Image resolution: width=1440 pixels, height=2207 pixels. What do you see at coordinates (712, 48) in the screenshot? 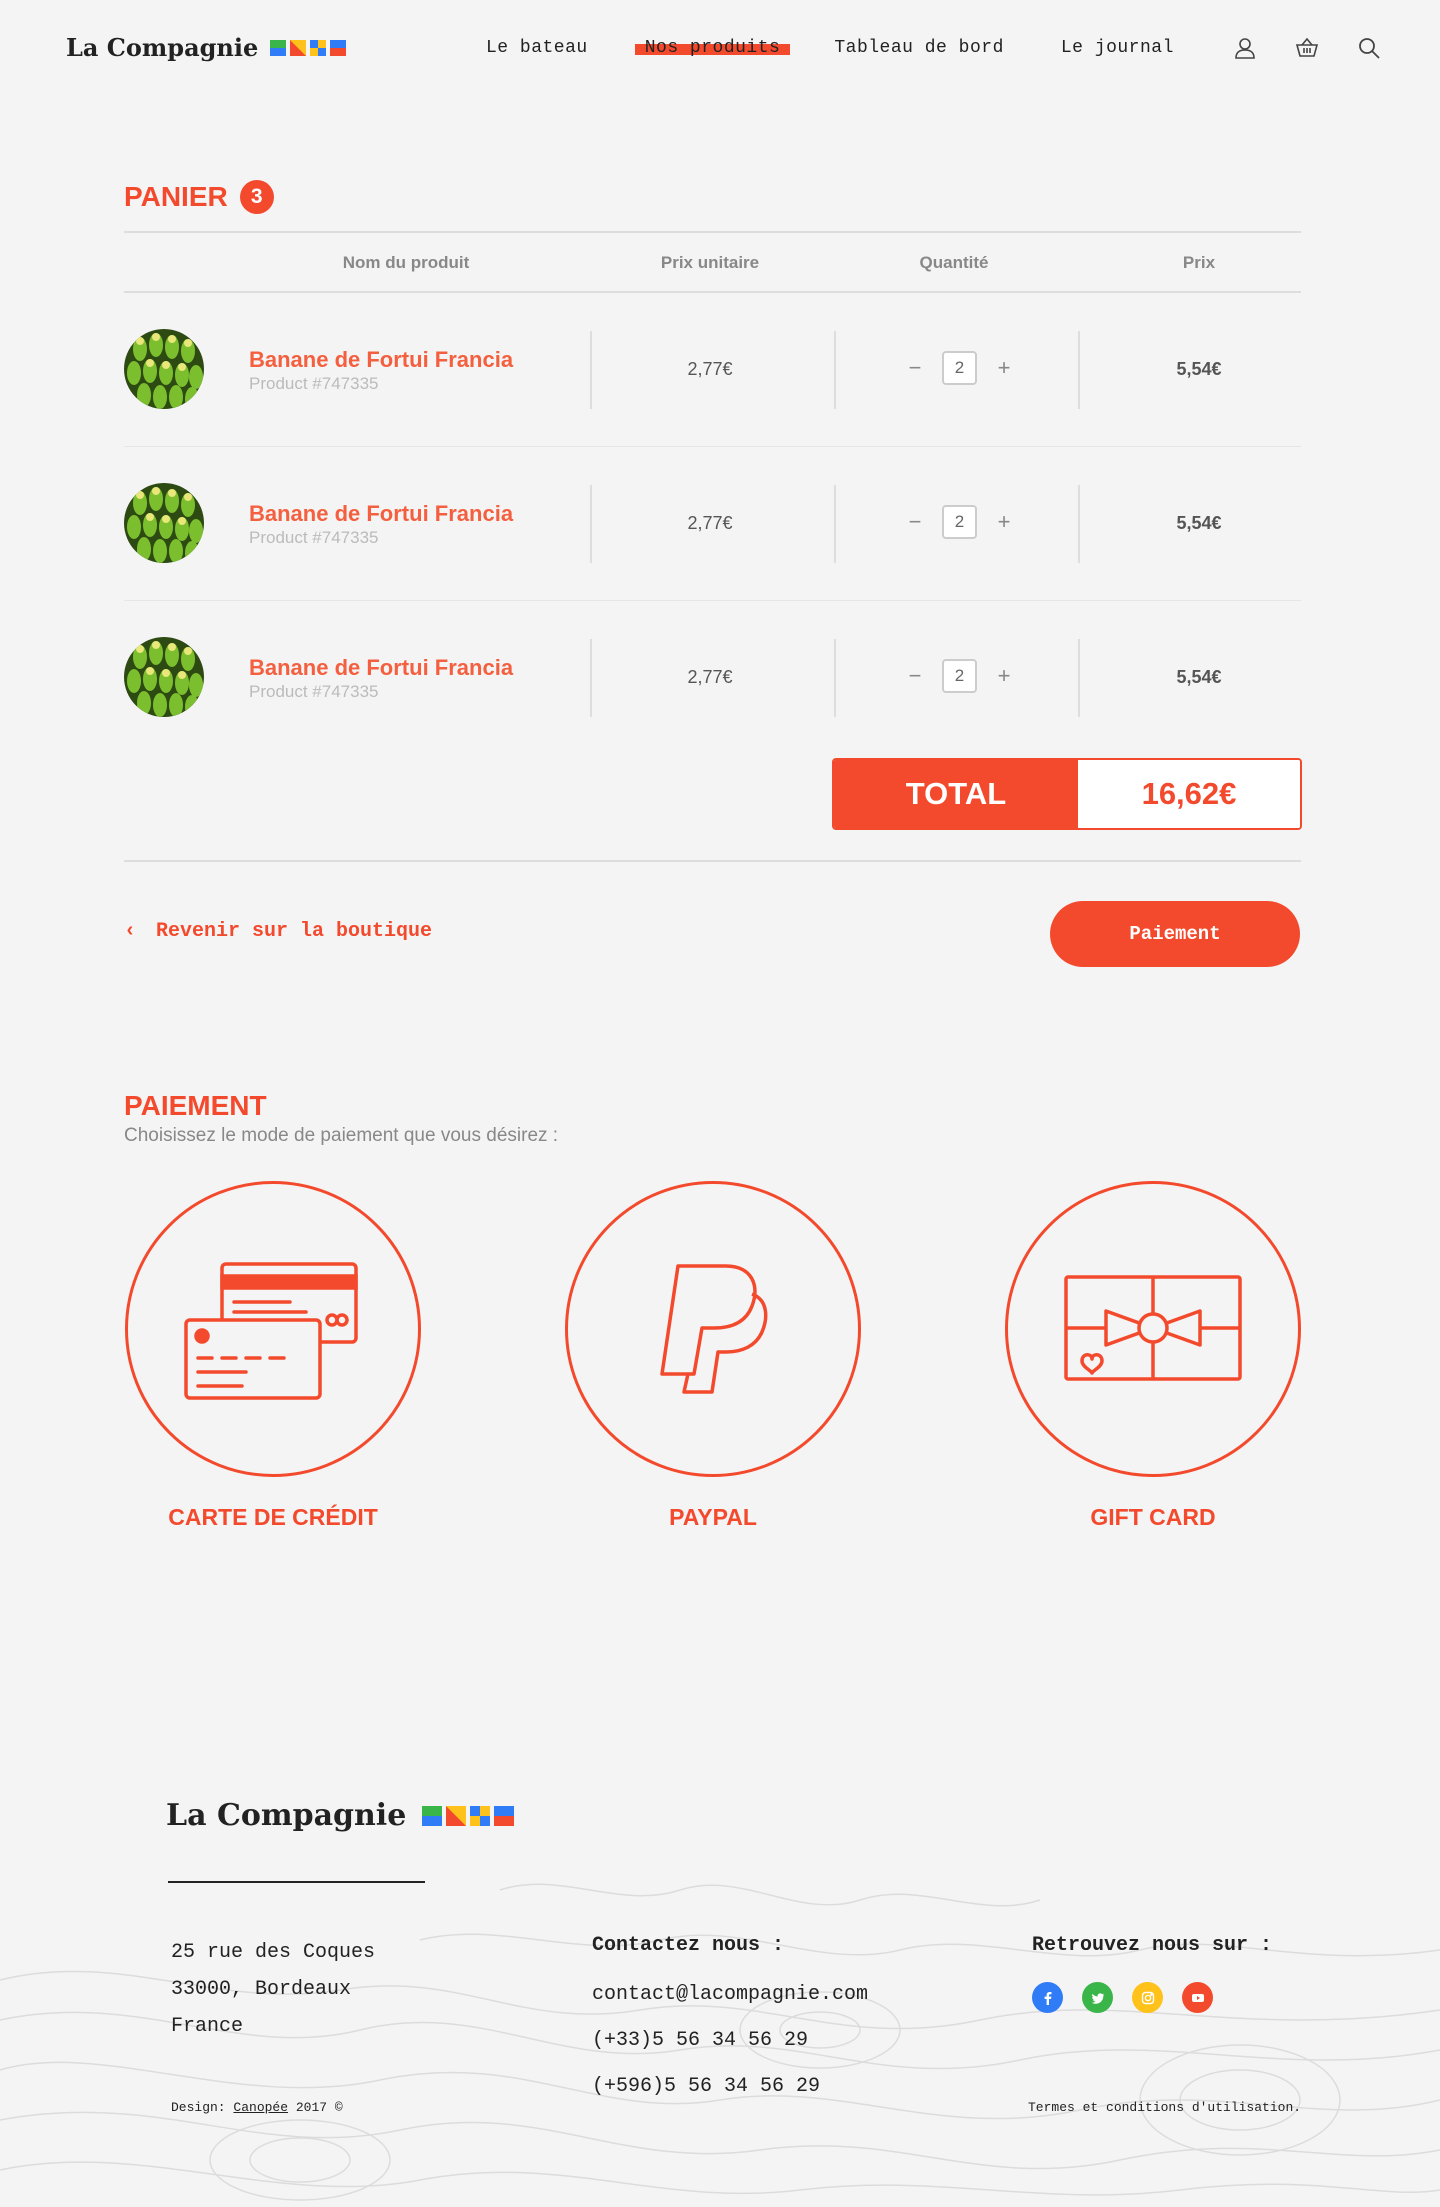
I see `nav-nos-produits: Nos produits` at bounding box center [712, 48].